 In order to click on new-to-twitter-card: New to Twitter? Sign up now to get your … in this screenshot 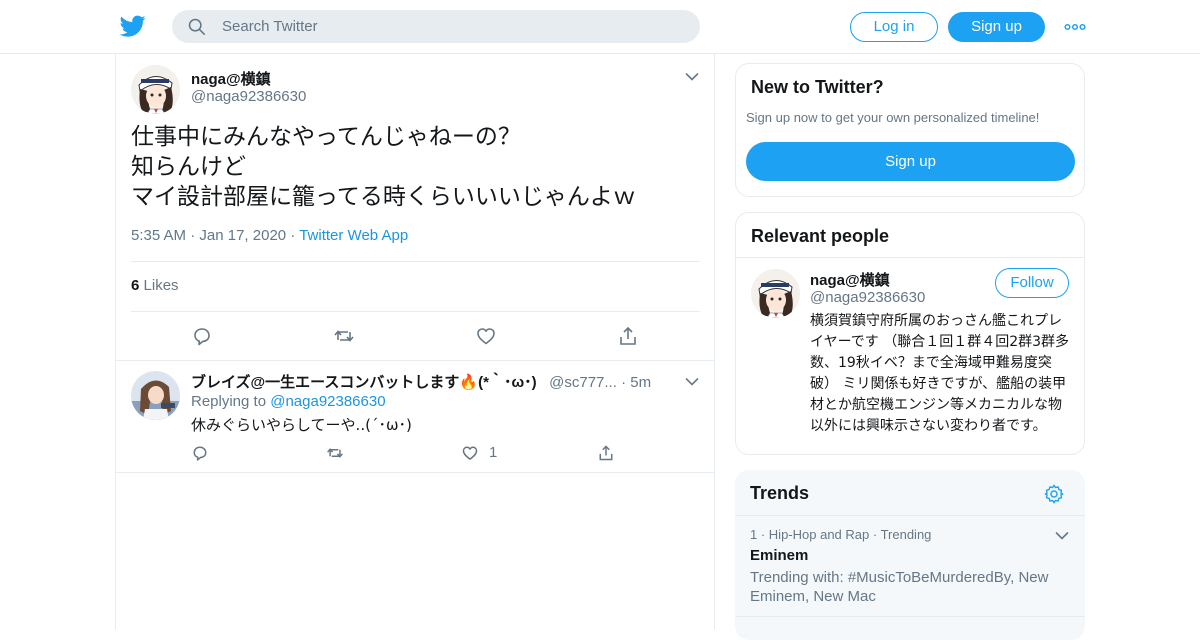, I will do `click(910, 130)`.